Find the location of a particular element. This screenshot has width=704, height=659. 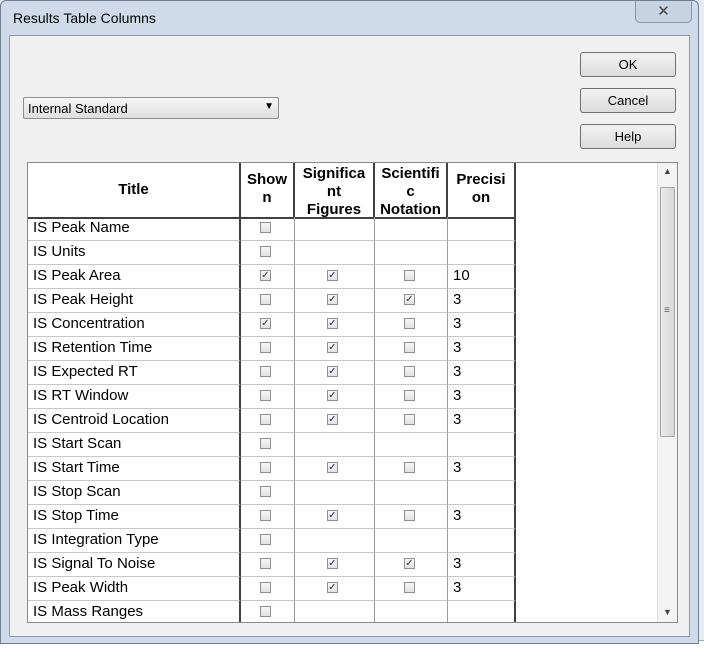

table-row: IS Signal To Noise ✓ ✓ 3 is located at coordinates (272, 565).